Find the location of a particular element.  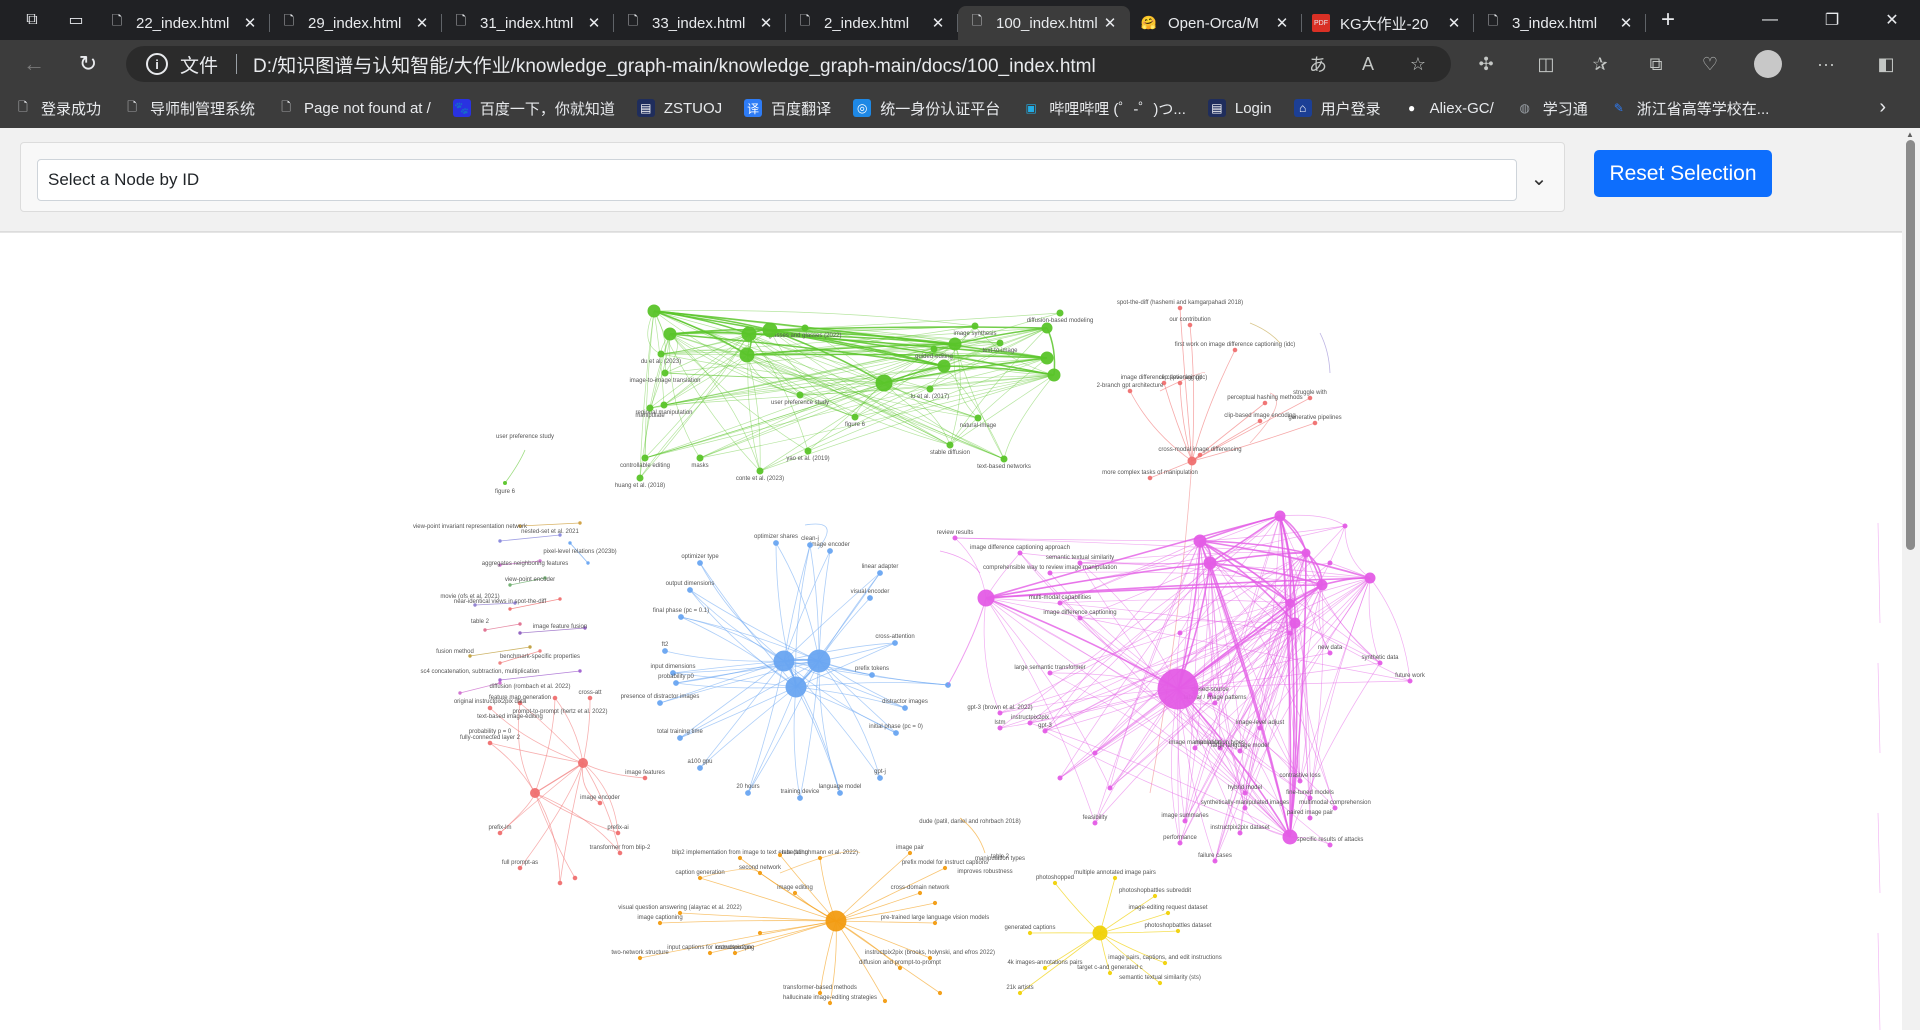

bookmark-item: 🐾 百度一下，你就知道 is located at coordinates (533, 108).